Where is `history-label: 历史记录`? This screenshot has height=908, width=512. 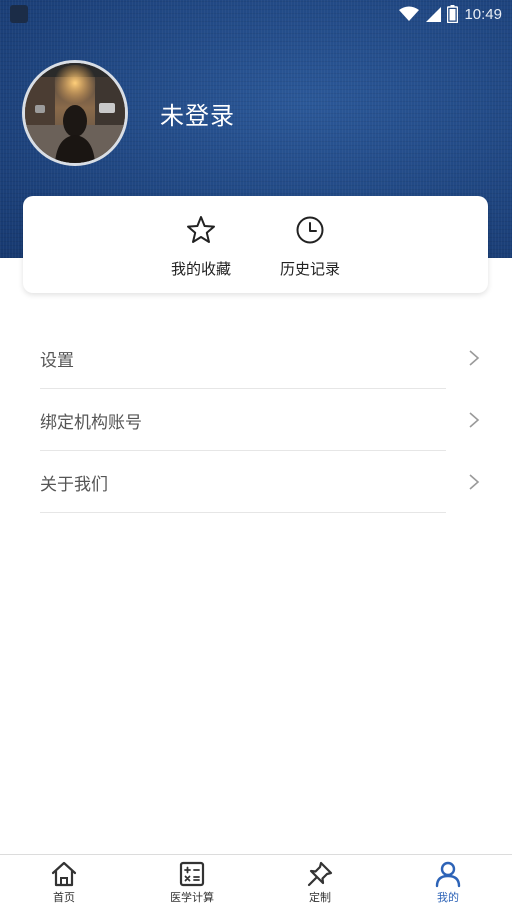 history-label: 历史记录 is located at coordinates (309, 269).